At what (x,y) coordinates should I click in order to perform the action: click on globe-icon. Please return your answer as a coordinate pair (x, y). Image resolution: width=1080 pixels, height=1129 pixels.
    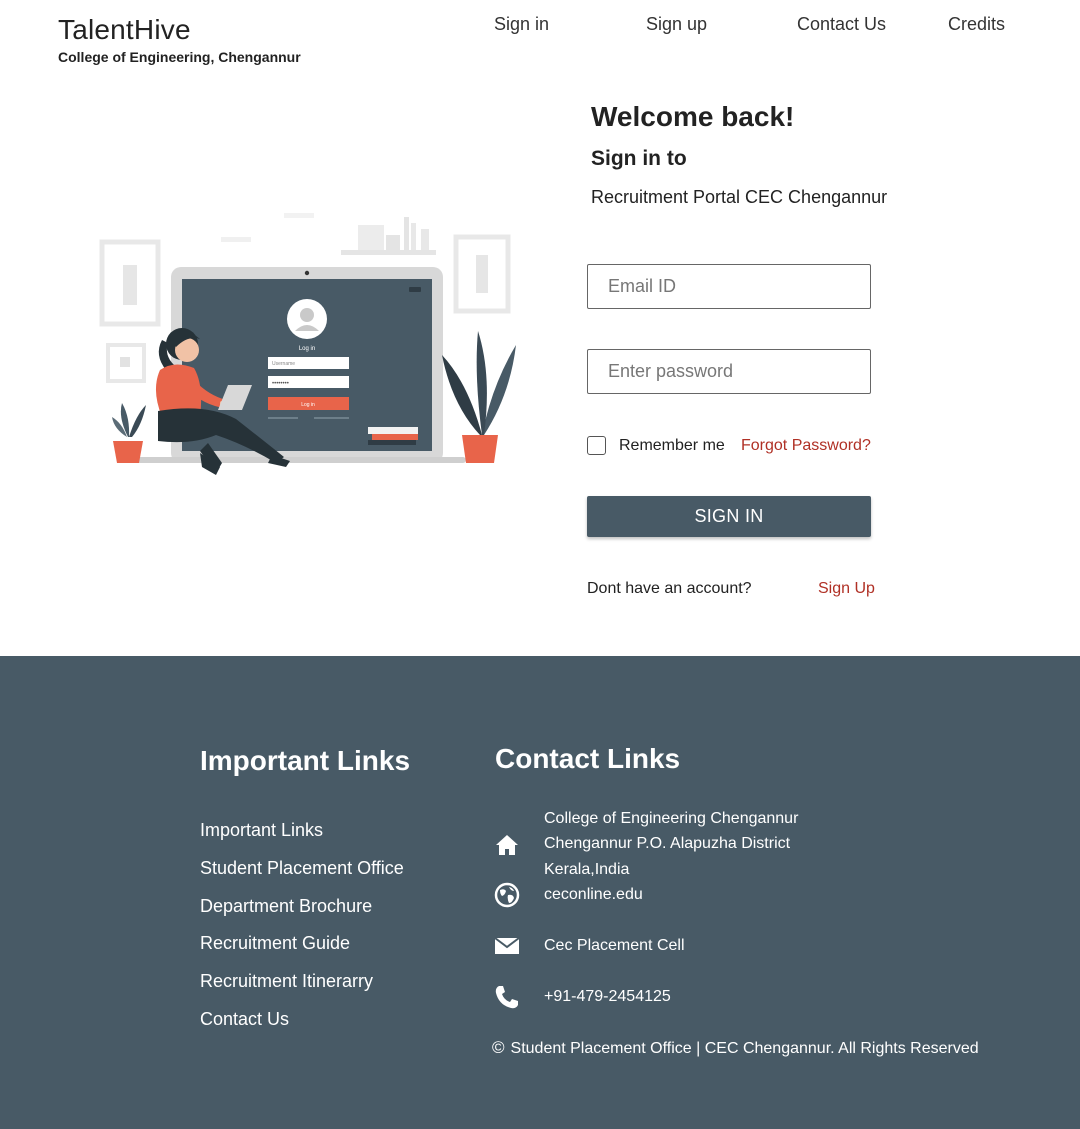
    Looking at the image, I should click on (507, 895).